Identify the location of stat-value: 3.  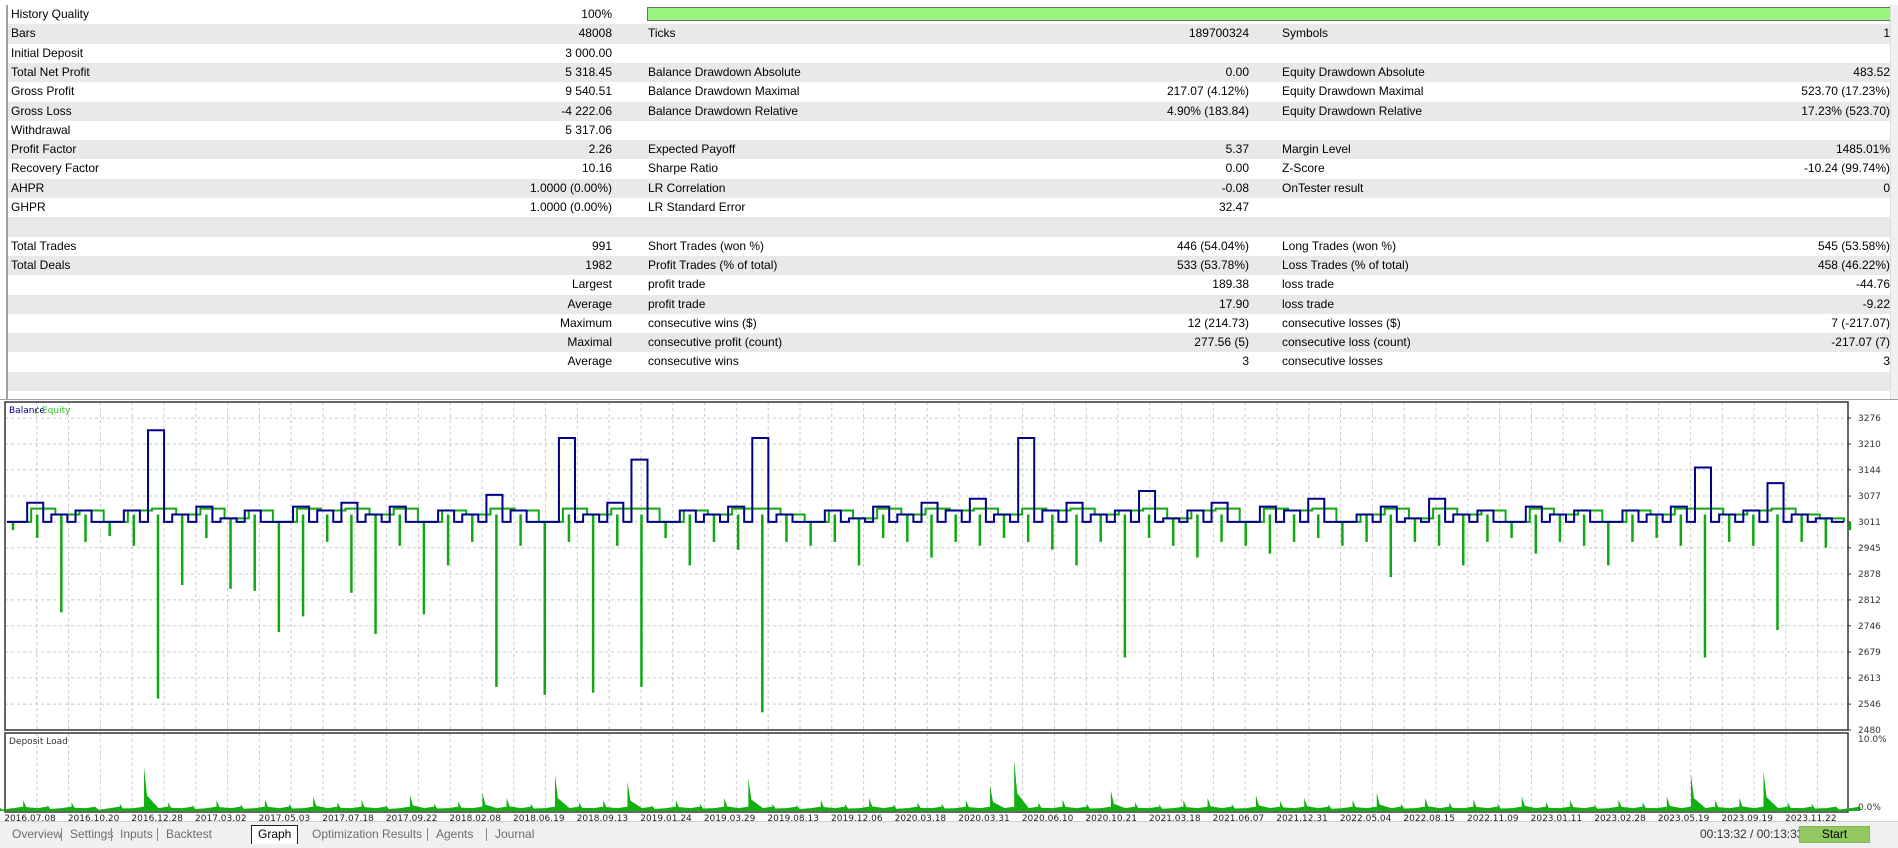
(1245, 361).